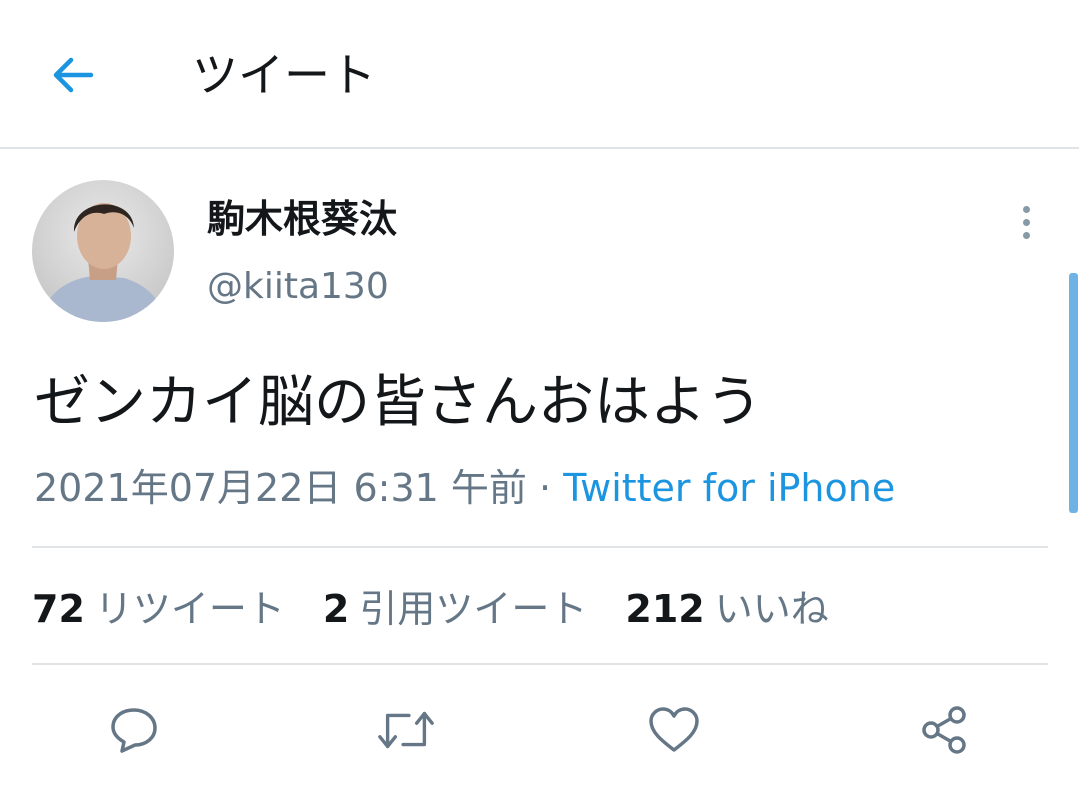  What do you see at coordinates (302, 219) in the screenshot?
I see `display-name: 駒木根葵汰` at bounding box center [302, 219].